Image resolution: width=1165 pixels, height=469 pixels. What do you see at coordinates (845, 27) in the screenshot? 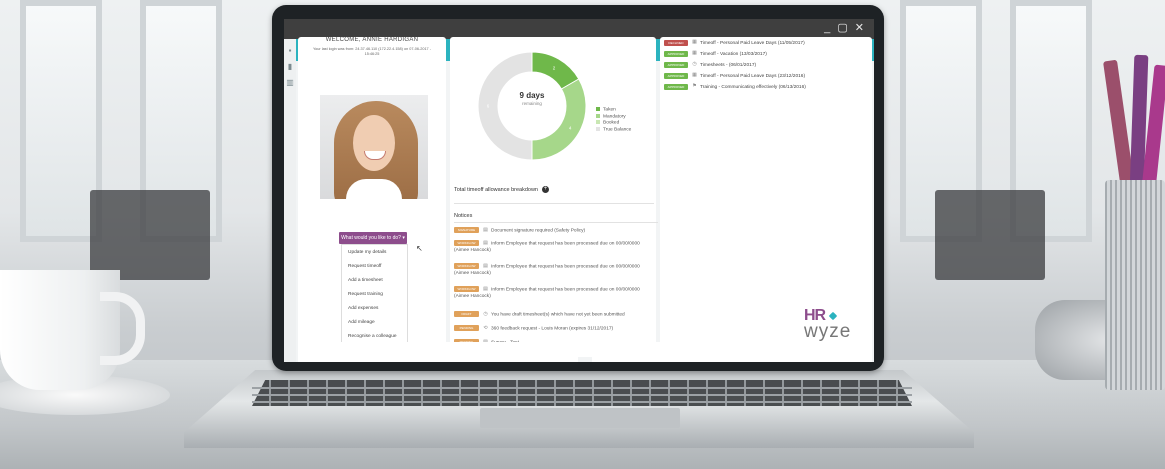
I see `window-controls: _ ▢ ✕` at bounding box center [845, 27].